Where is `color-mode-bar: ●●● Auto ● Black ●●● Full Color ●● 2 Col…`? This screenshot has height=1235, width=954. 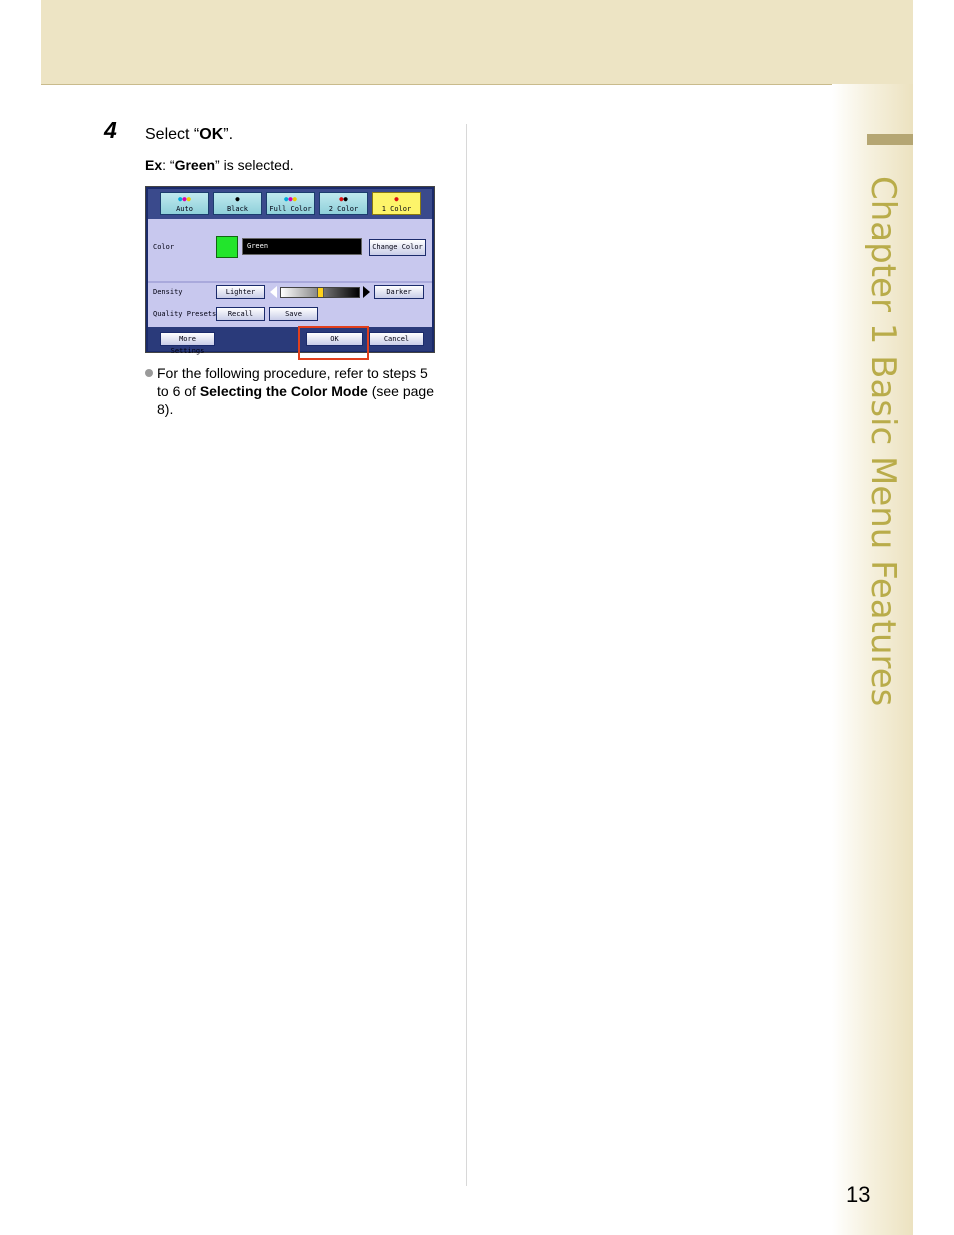
color-mode-bar: ●●● Auto ● Black ●●● Full Color ●● 2 Col… is located at coordinates (290, 204).